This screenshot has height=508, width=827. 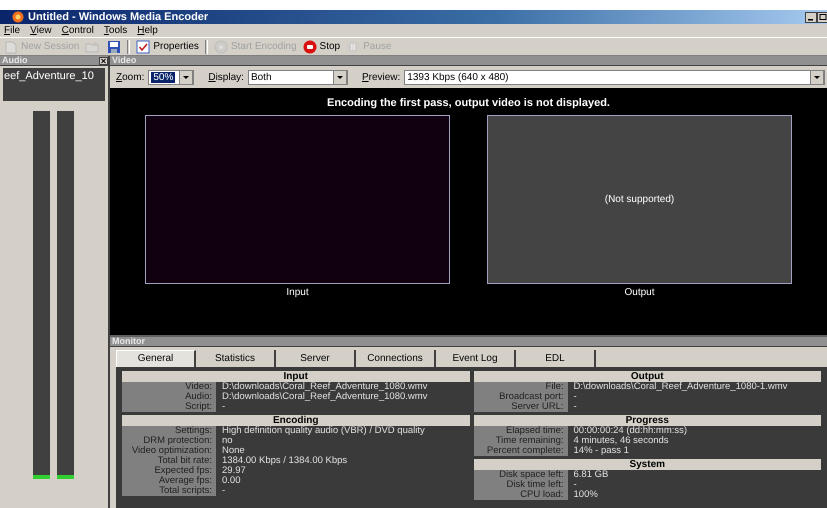 I want to click on menu-item: Control, so click(x=78, y=30).